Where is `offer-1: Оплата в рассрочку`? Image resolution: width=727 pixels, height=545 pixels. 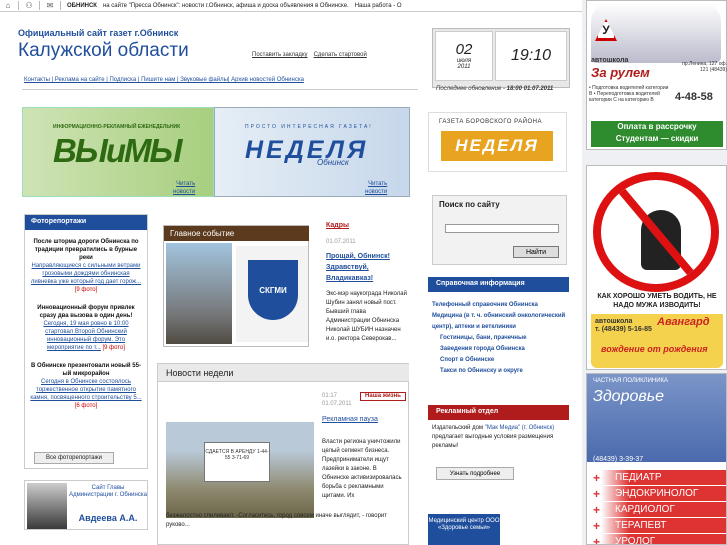
offer-1: Оплата в рассрочку is located at coordinates (657, 126).